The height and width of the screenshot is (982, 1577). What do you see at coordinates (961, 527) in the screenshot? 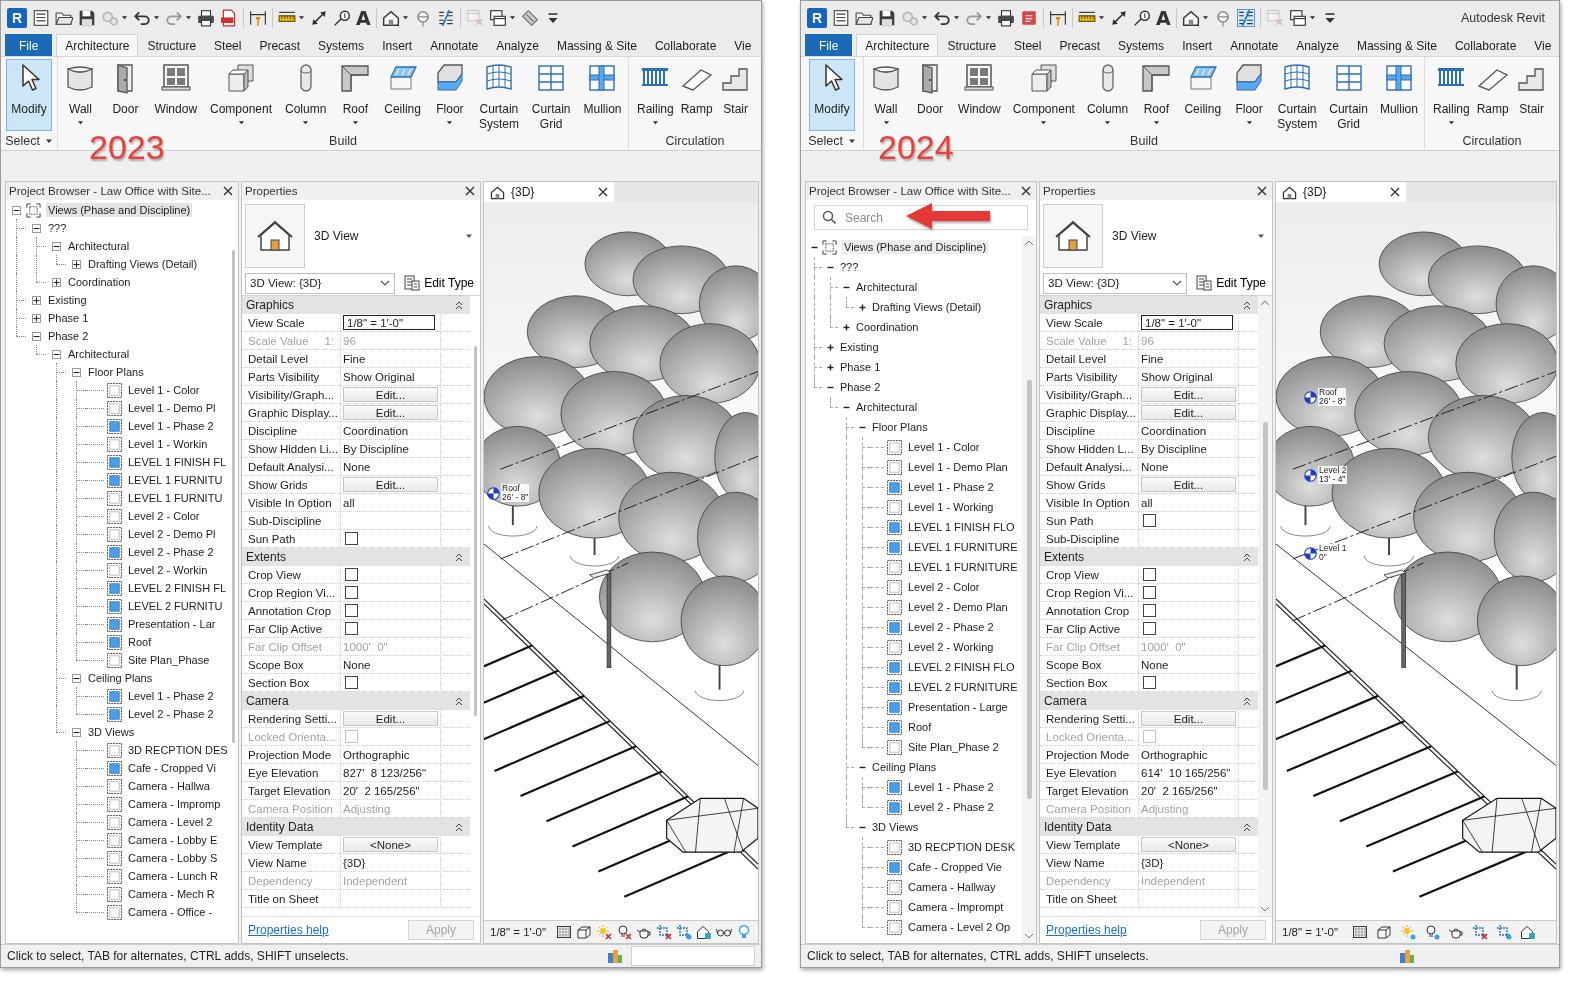
I see `tree-item: LEVEL 1 FINISH FLO` at bounding box center [961, 527].